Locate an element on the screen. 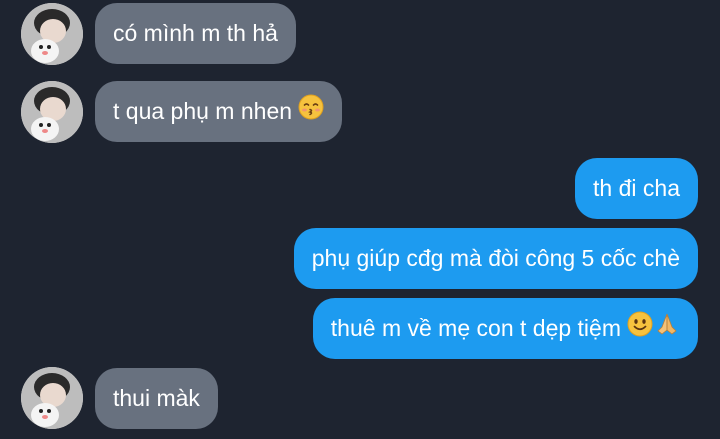 The height and width of the screenshot is (439, 720). folded-hands-emoji-icon is located at coordinates (667, 329).